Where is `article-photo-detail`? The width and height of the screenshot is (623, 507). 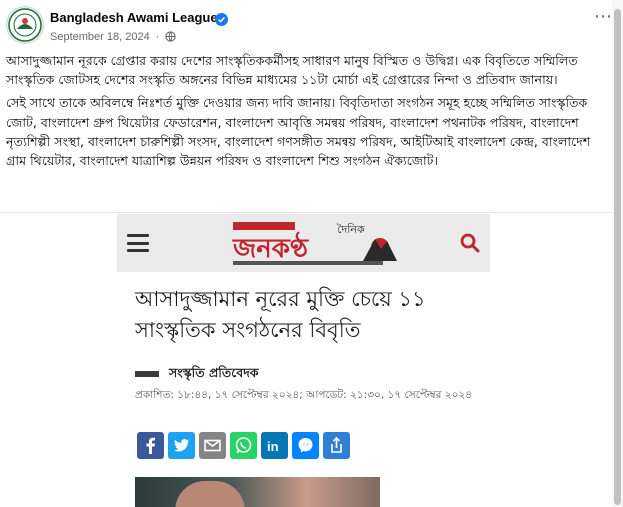 article-photo-detail is located at coordinates (210, 494).